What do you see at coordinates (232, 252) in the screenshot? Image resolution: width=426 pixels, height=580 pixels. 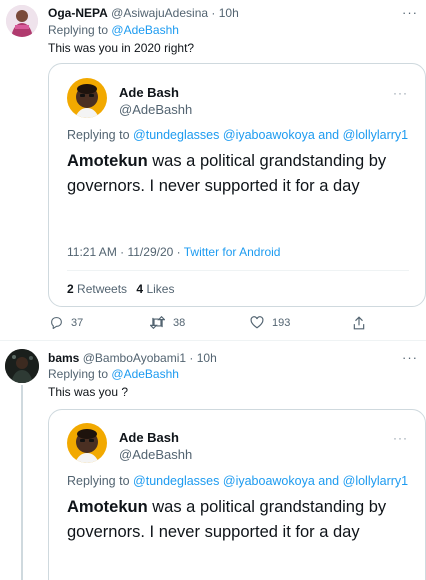 I see `quoted-source: Twitter for Android` at bounding box center [232, 252].